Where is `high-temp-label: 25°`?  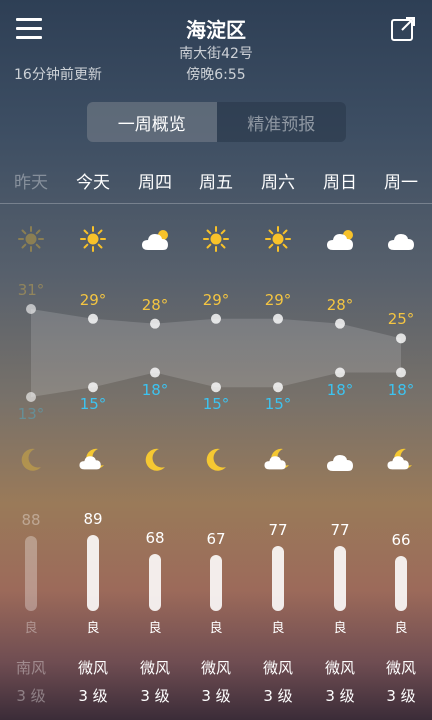 high-temp-label: 25° is located at coordinates (401, 319).